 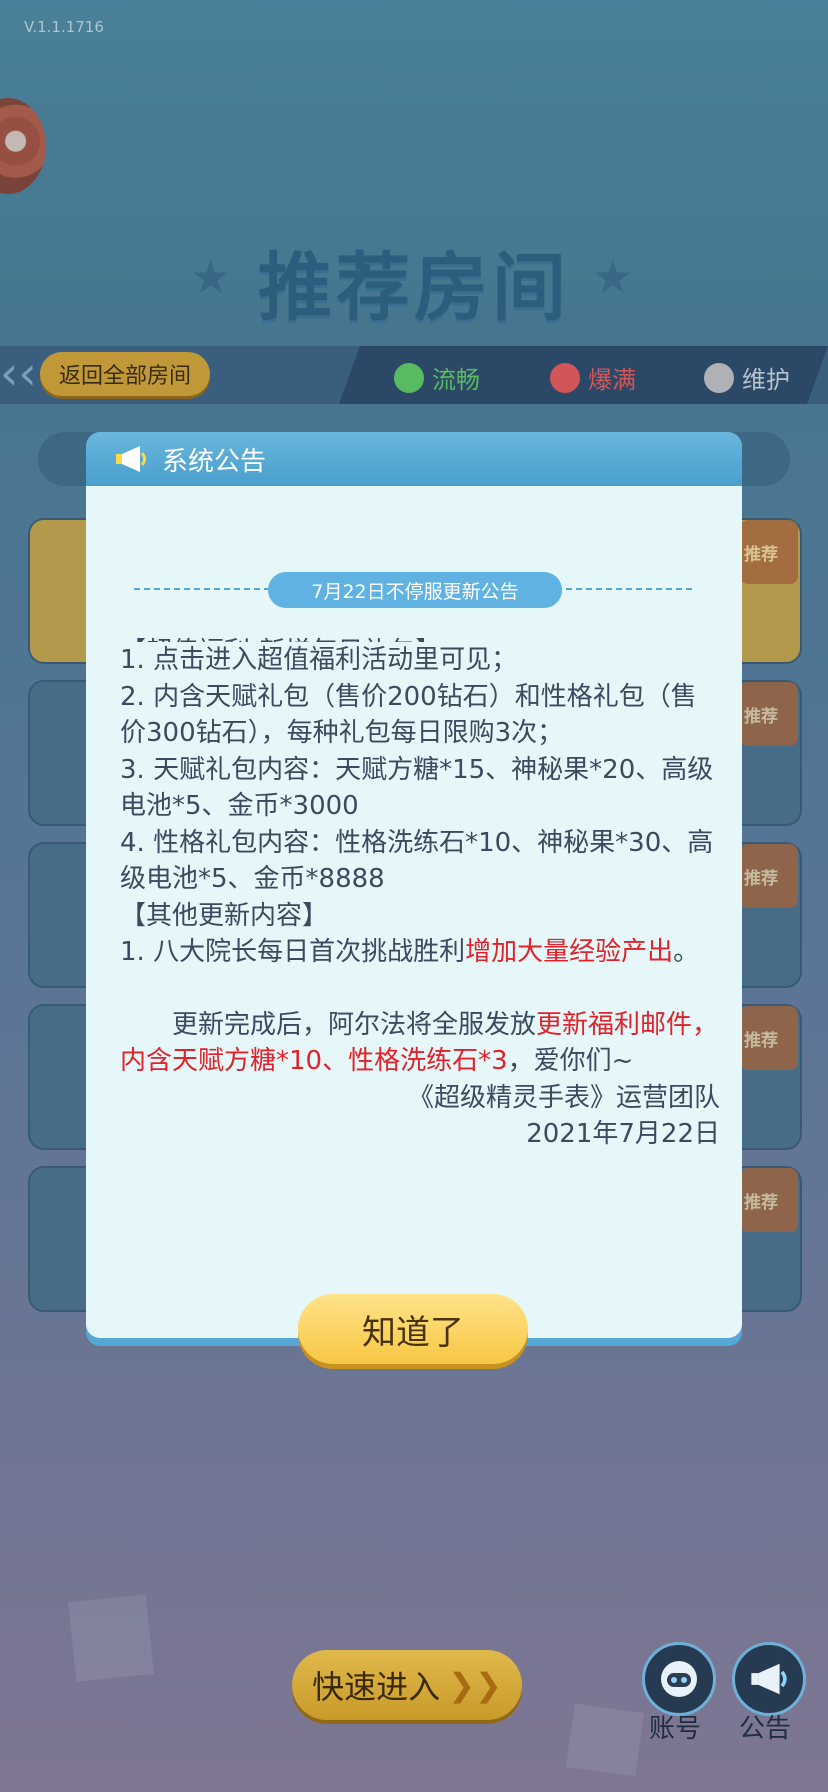 What do you see at coordinates (674, 1729) in the screenshot?
I see `account-label: 账号` at bounding box center [674, 1729].